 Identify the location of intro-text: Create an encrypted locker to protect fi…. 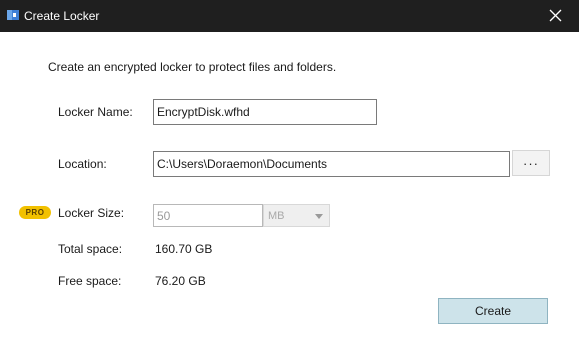
(192, 67).